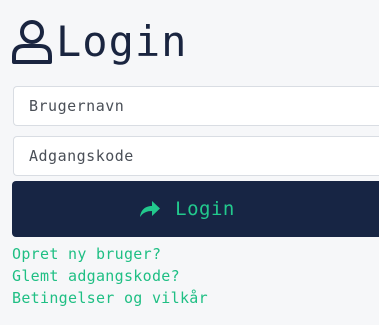  I want to click on login-button-label: Login, so click(205, 209).